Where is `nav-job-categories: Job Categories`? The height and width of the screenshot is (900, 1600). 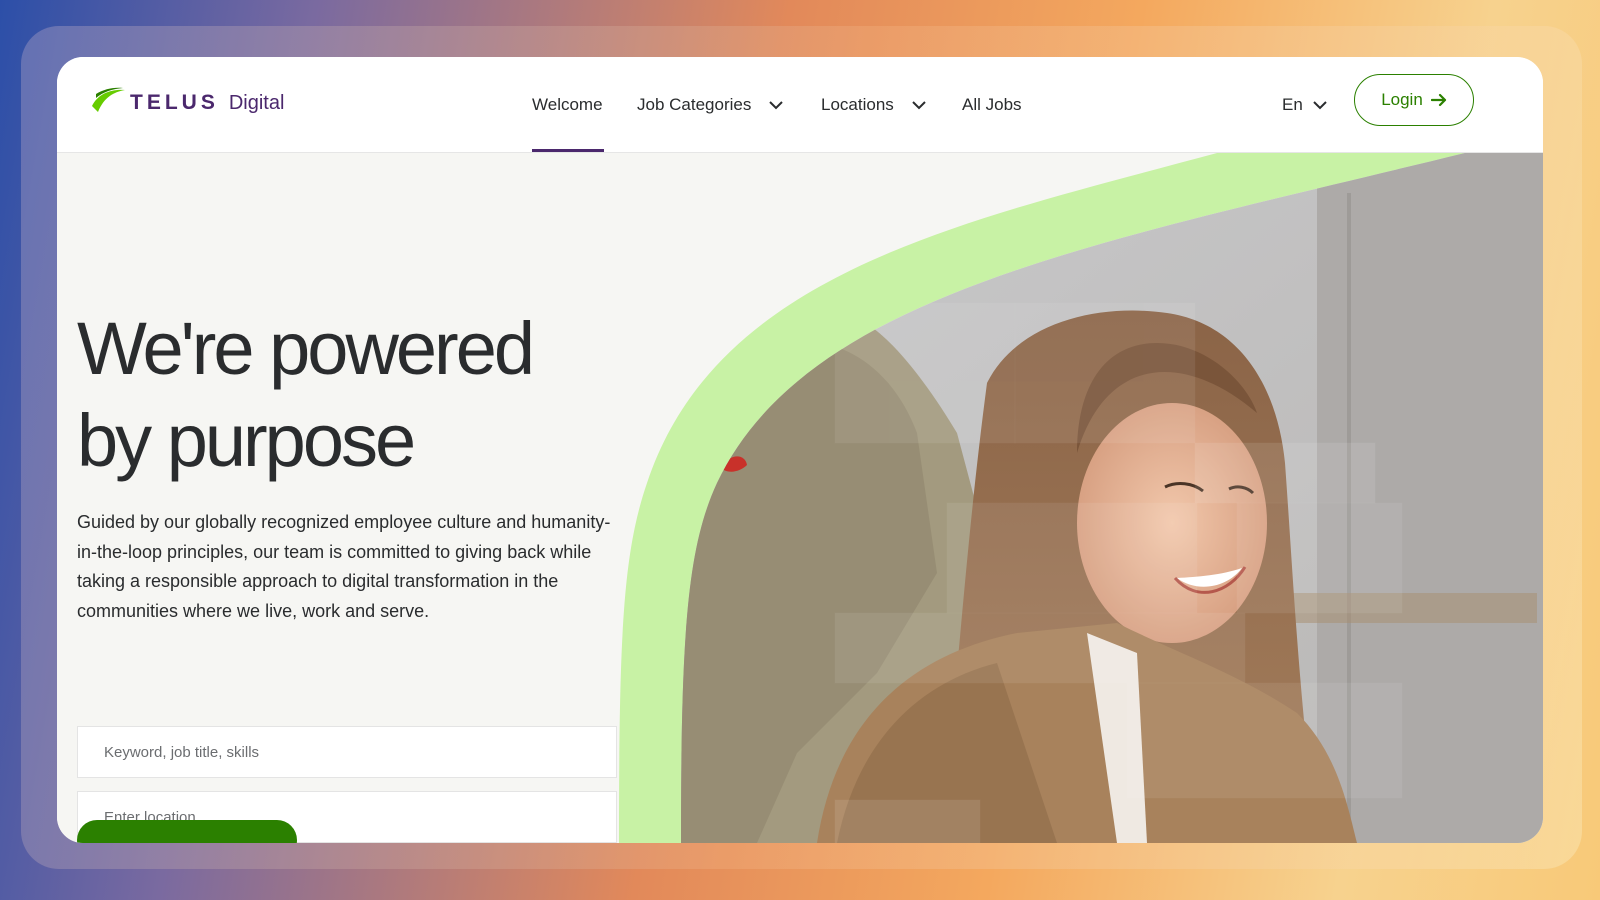 nav-job-categories: Job Categories is located at coordinates (710, 105).